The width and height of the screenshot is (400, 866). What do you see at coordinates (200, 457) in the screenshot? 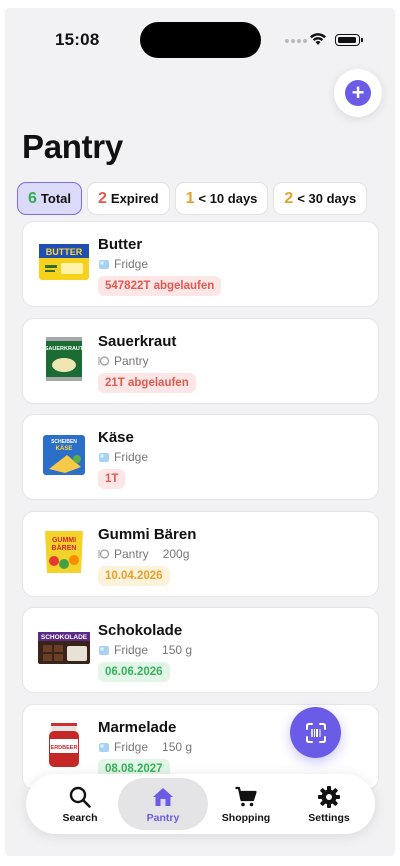
I see `pantry-item-card: SCHEIBEN KÄSE Käse Fridge 1T` at bounding box center [200, 457].